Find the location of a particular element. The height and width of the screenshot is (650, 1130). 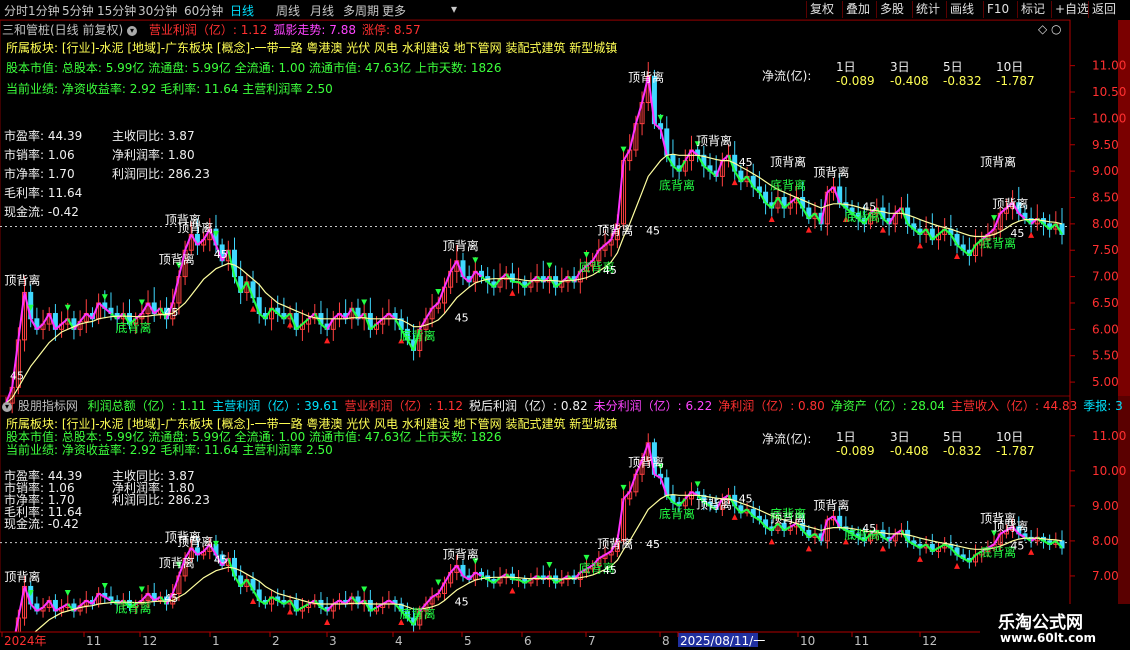

netflow-col-header: 5日 is located at coordinates (953, 67).